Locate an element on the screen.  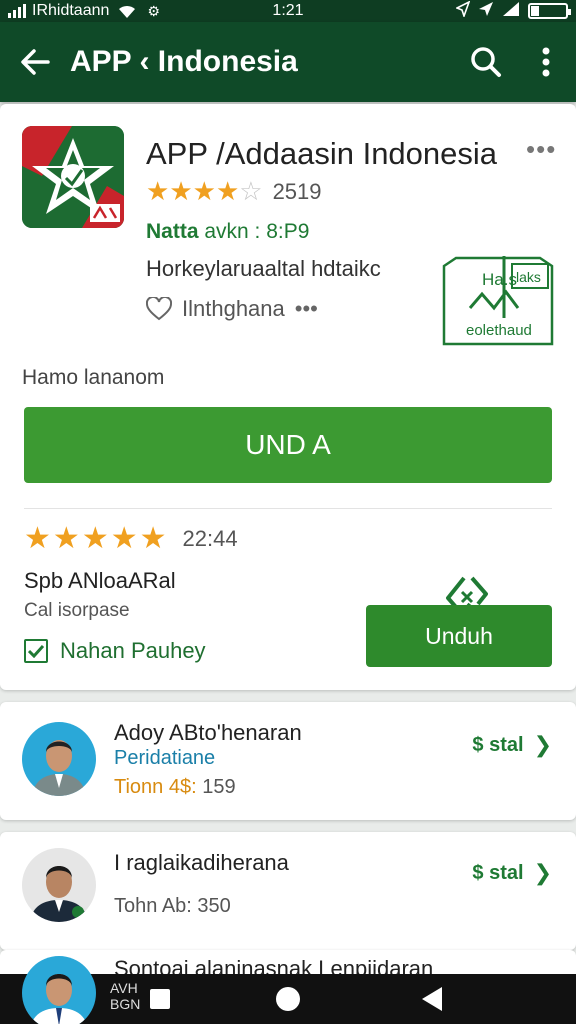
item-name: I raglaikadiherana is located at coordinates (201, 862).